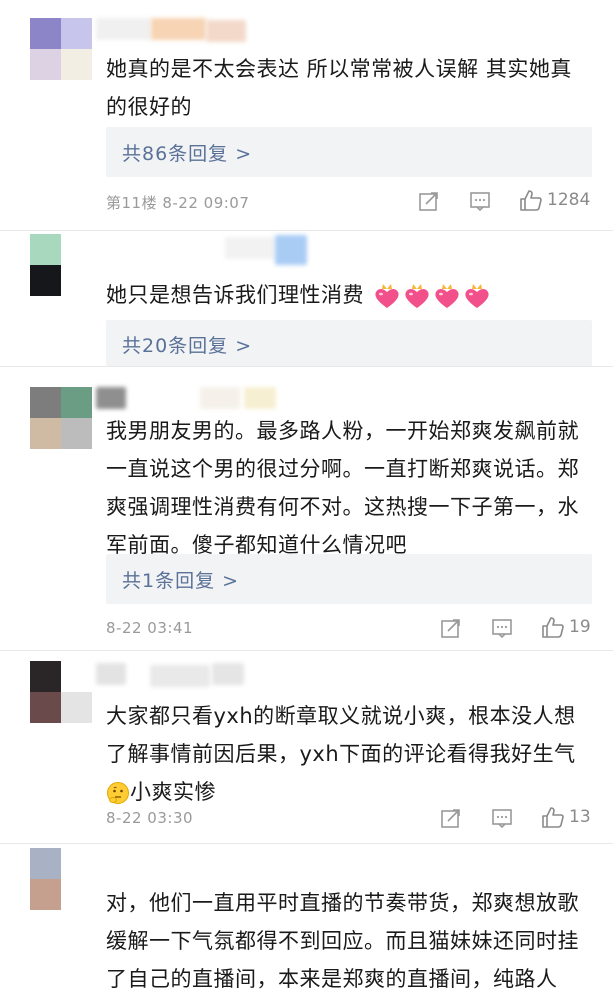 The width and height of the screenshot is (613, 1000). I want to click on view-replies-link: 共20条回复 >, so click(187, 344).